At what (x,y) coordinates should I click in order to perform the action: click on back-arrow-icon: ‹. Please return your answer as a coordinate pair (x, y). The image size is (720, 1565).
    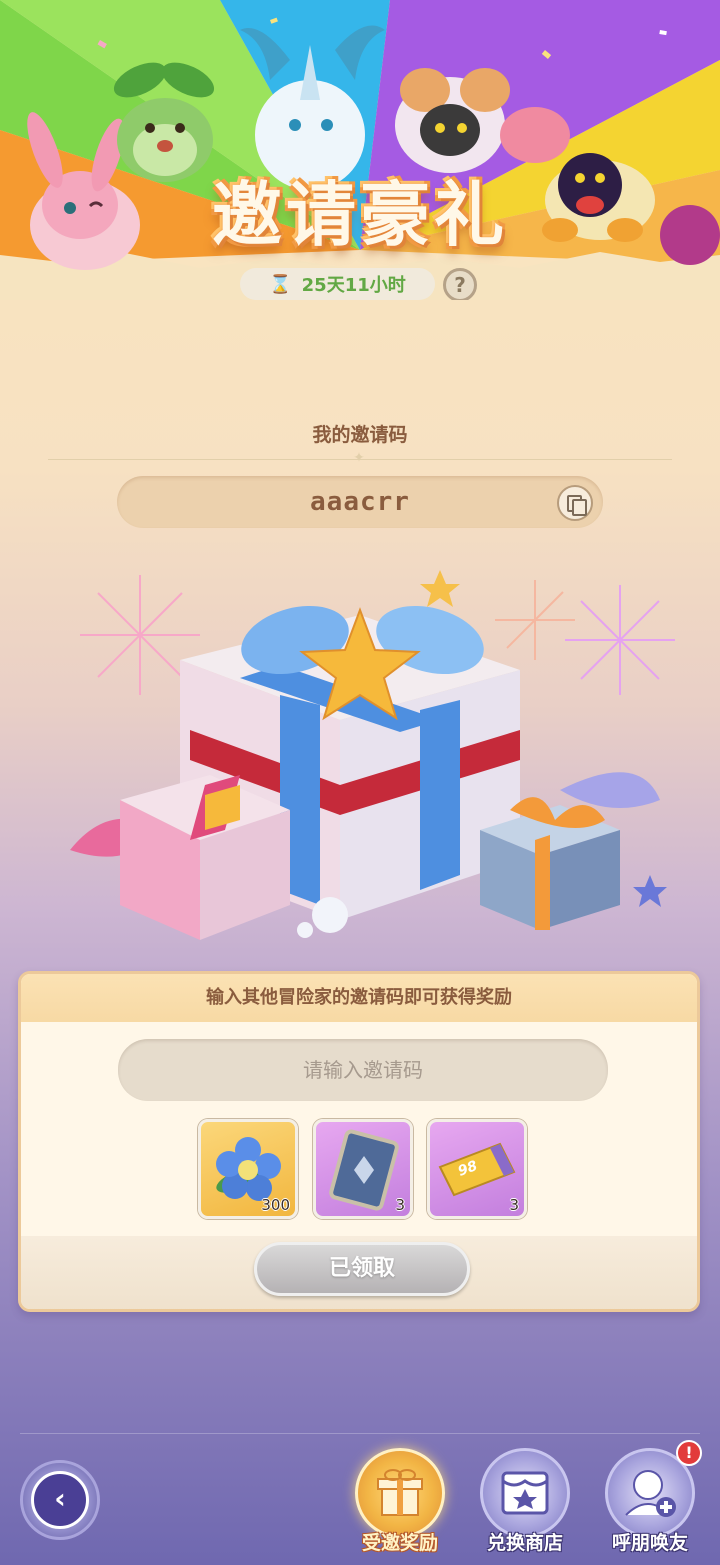
    Looking at the image, I should click on (60, 1500).